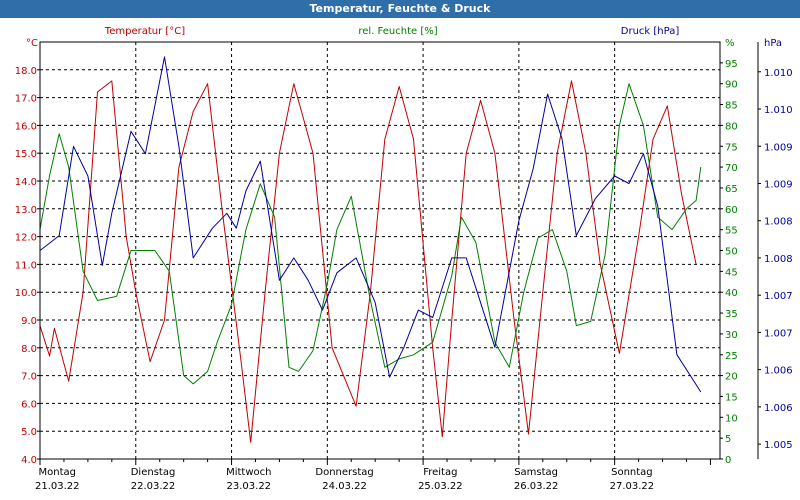 Image resolution: width=800 pixels, height=500 pixels. Describe the element at coordinates (728, 460) in the screenshot. I see `tick-label-humidity: 0` at that location.